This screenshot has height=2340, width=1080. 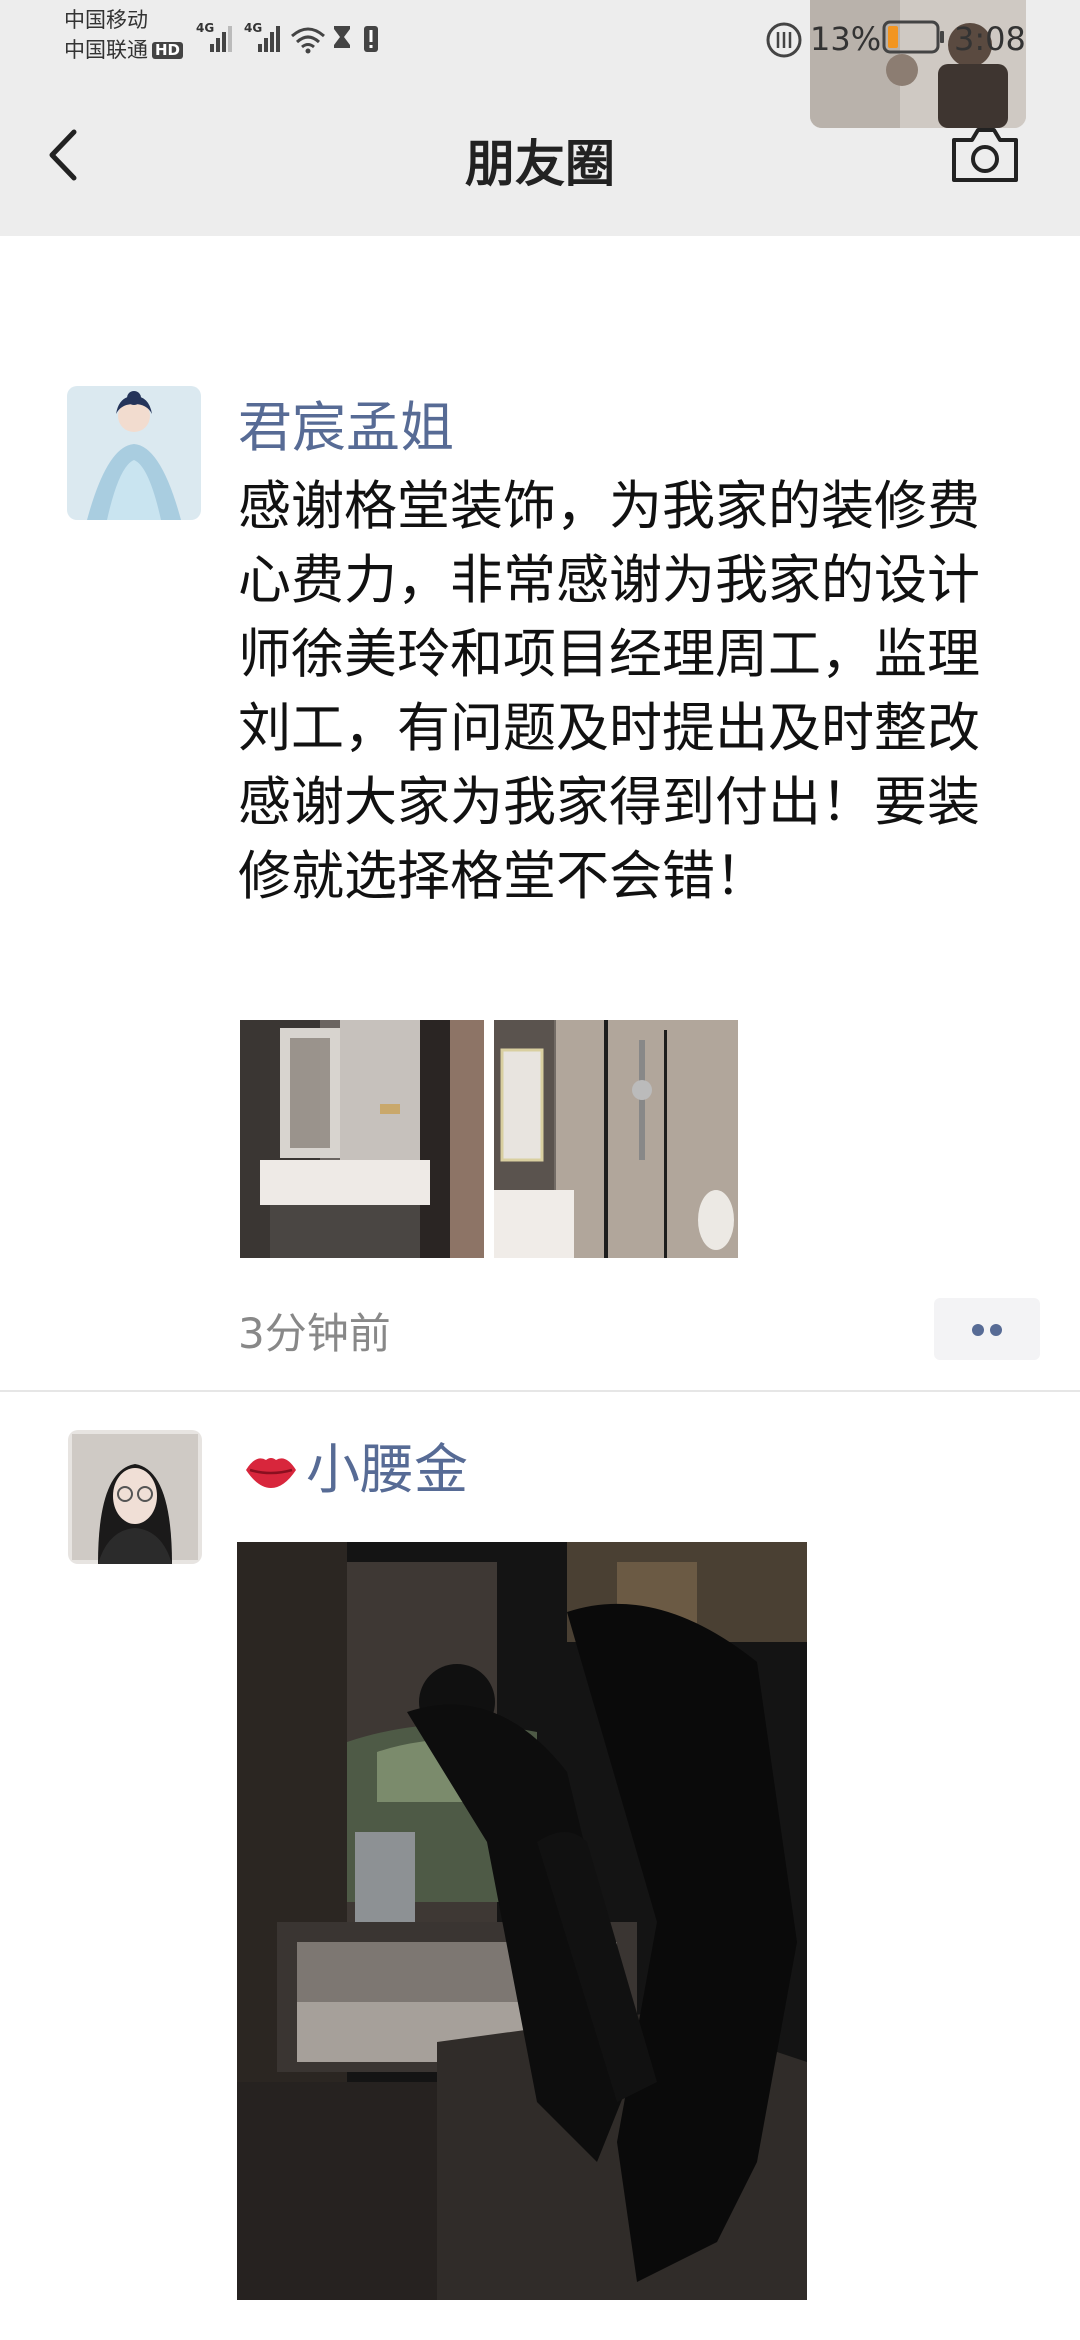 What do you see at coordinates (205, 28) in the screenshot?
I see `network-label-1: 4G` at bounding box center [205, 28].